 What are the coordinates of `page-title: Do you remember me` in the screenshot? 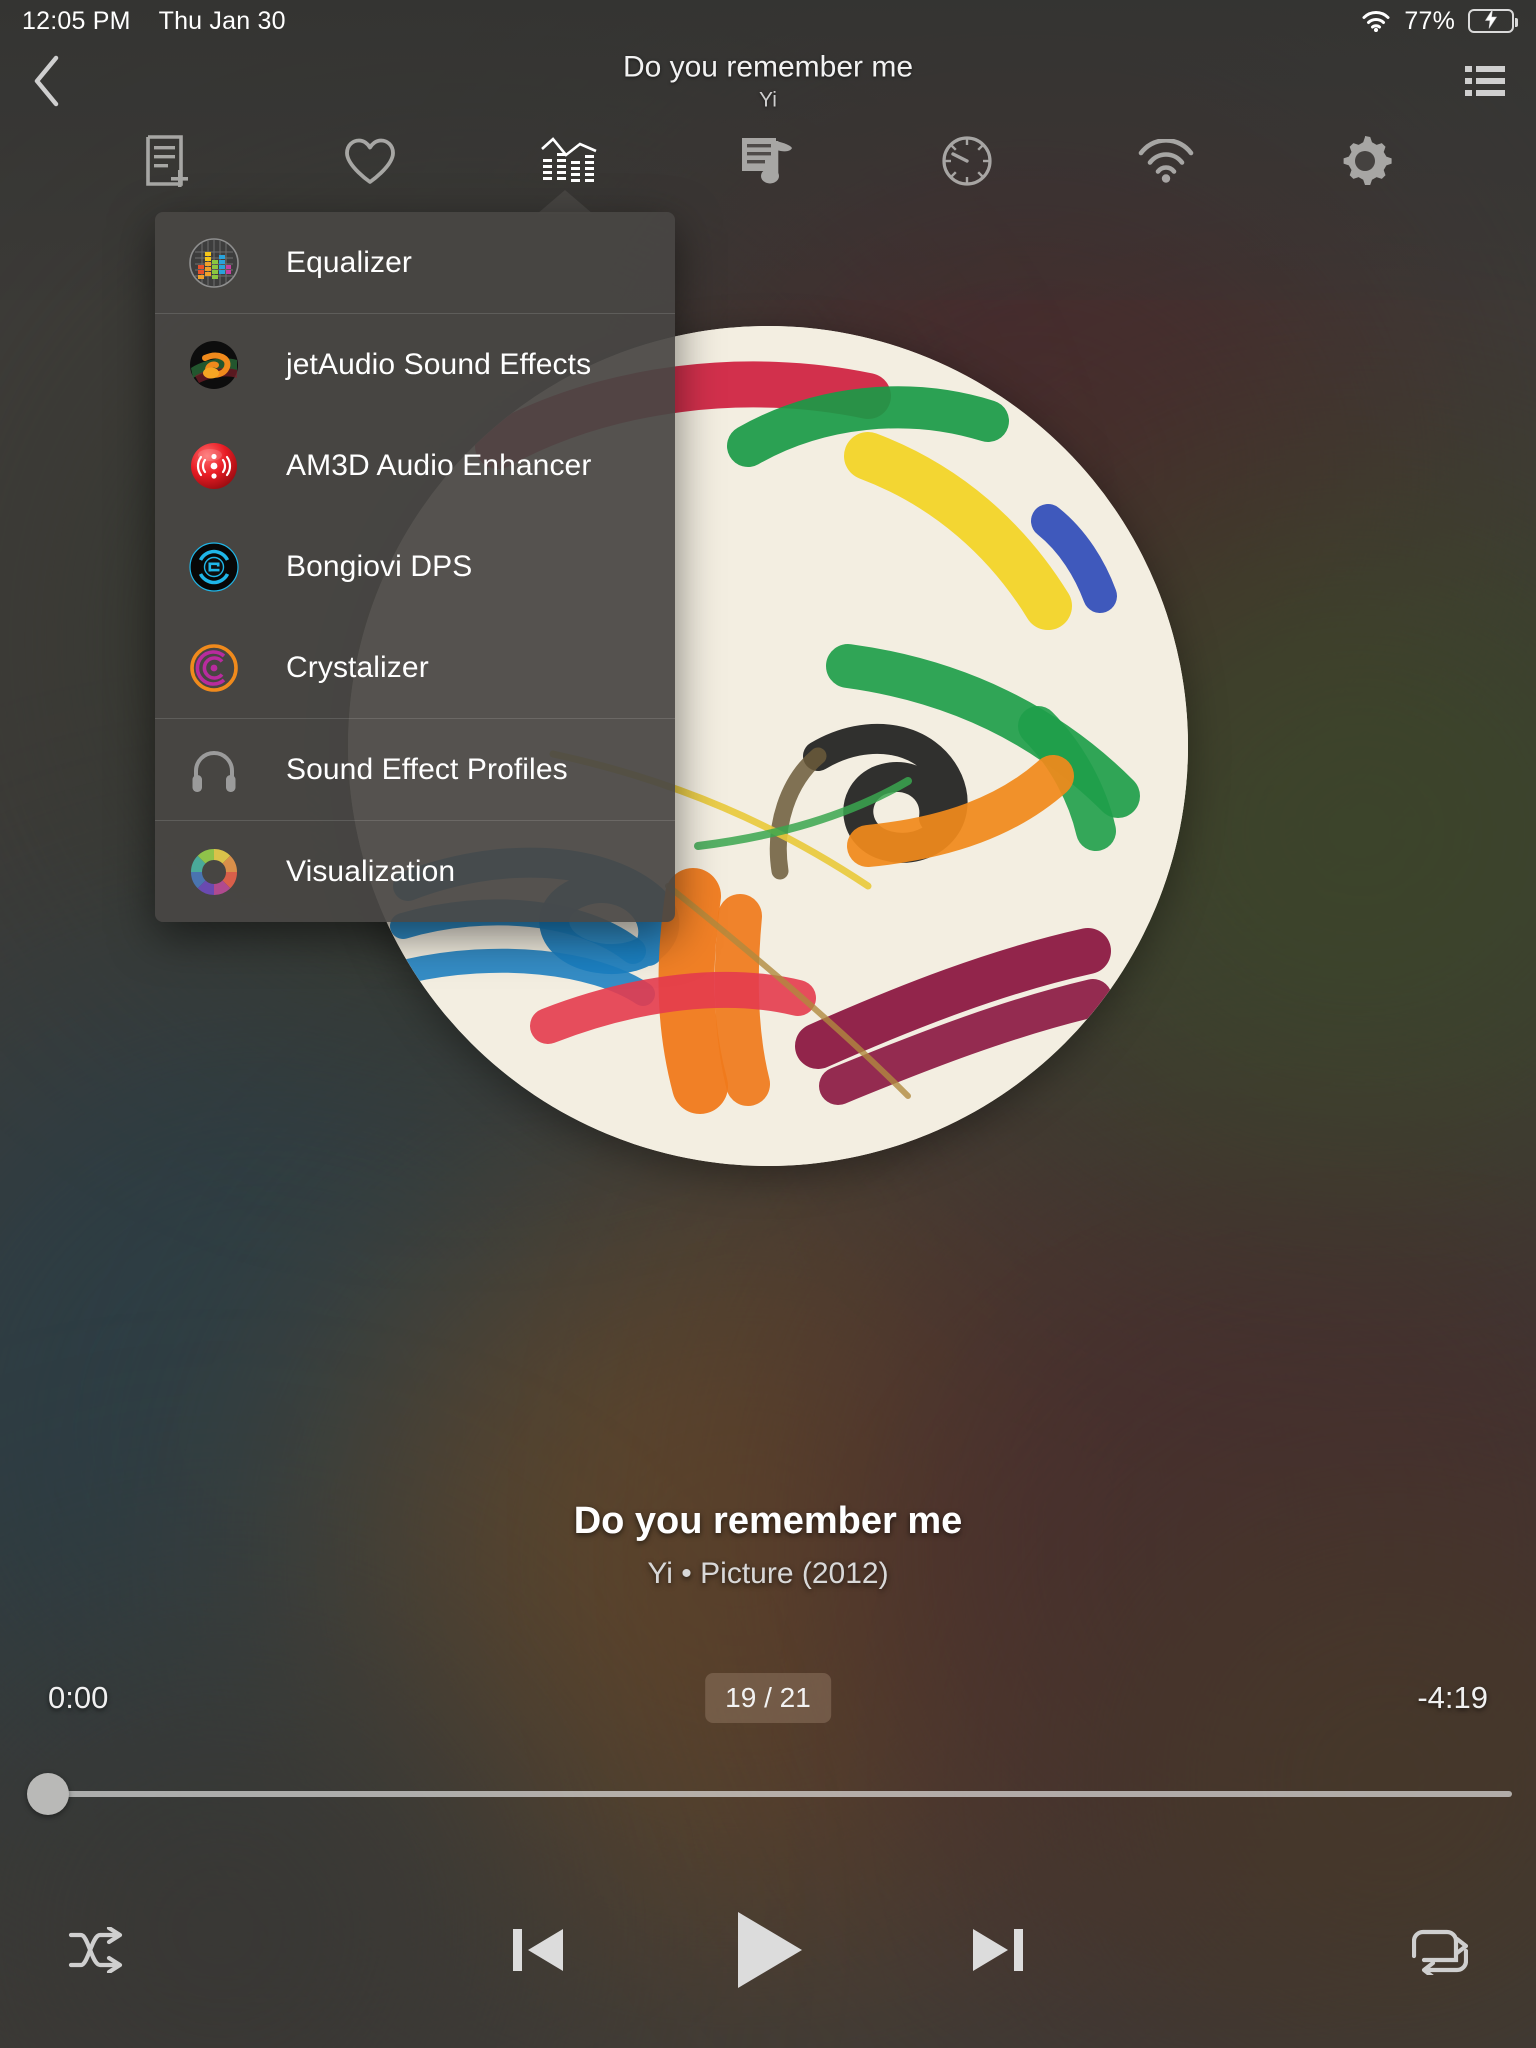 It's located at (768, 67).